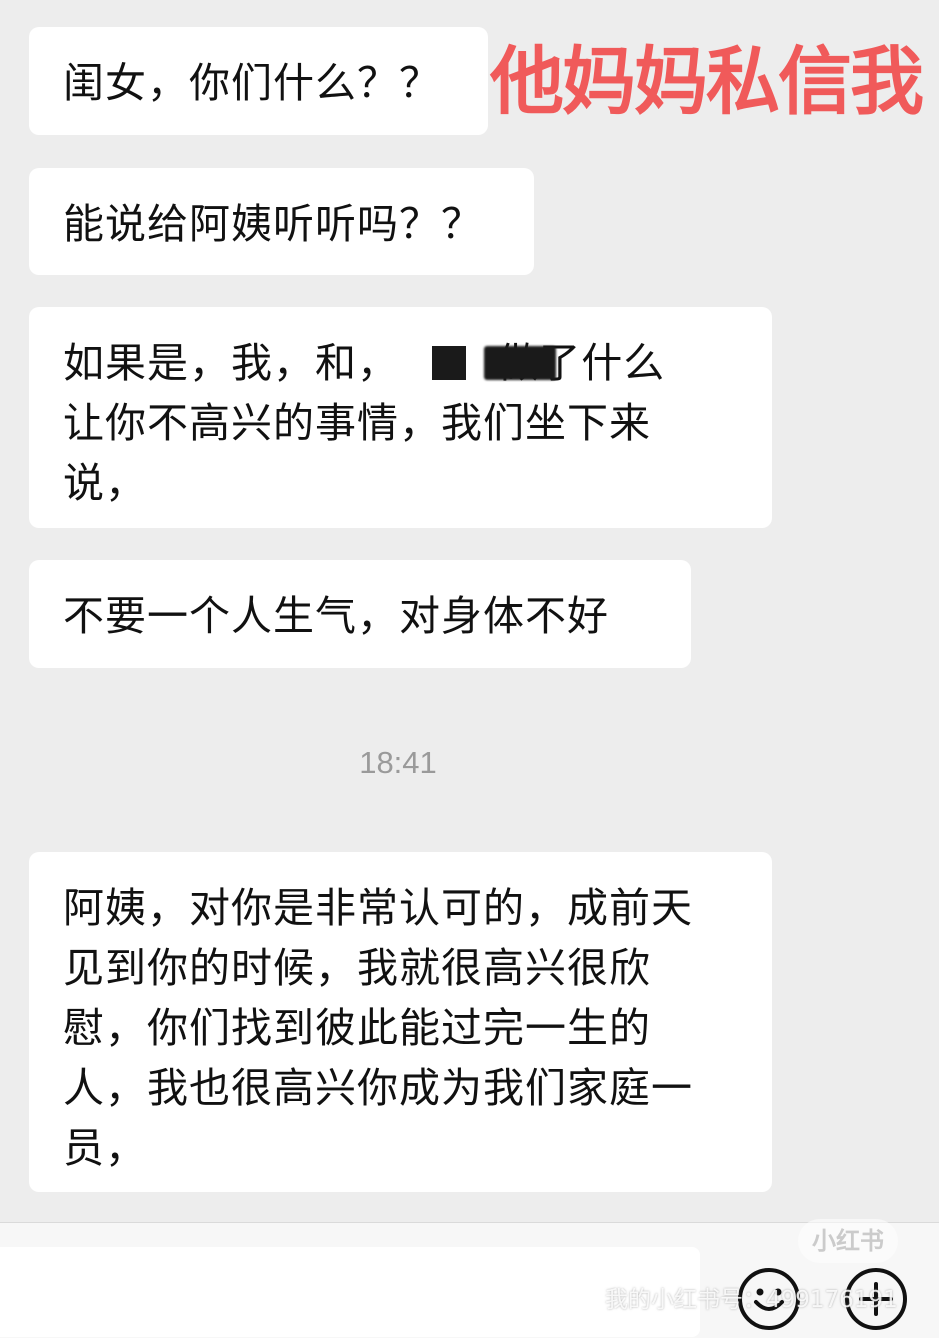 This screenshot has width=939, height=1338. I want to click on message-input, so click(350, 1292).